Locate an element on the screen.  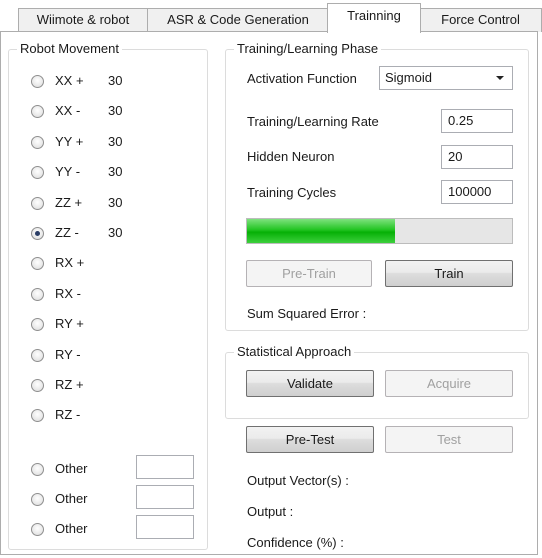
tab-force-control: Force Control is located at coordinates (480, 20).